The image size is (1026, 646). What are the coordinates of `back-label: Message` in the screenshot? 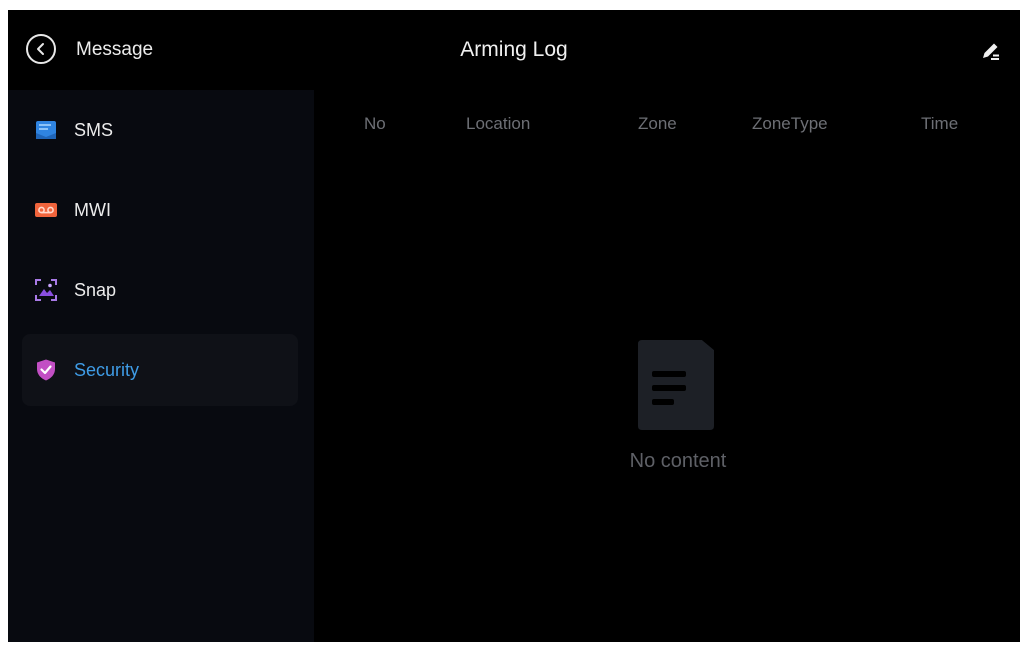 It's located at (114, 50).